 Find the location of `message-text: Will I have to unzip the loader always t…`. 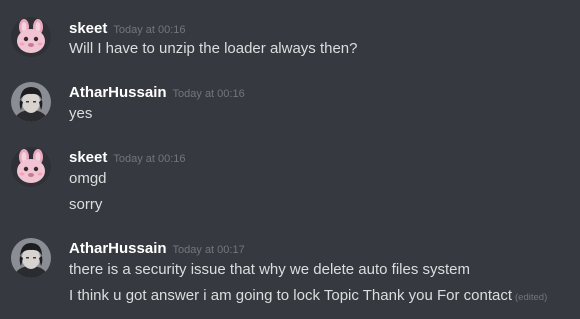

message-text: Will I have to unzip the loader always t… is located at coordinates (213, 48).